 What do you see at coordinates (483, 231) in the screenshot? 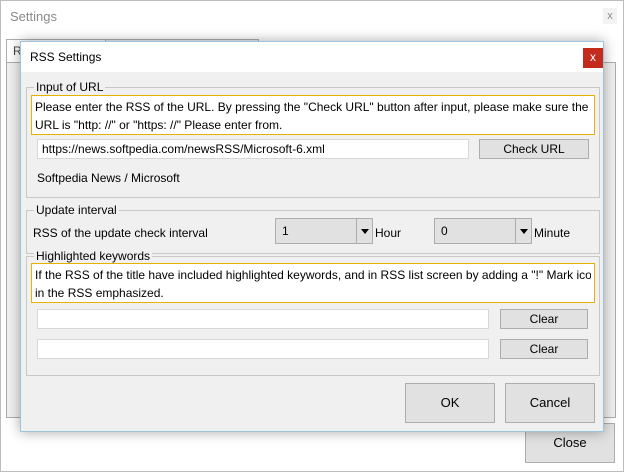
I see `minute-select: 0` at bounding box center [483, 231].